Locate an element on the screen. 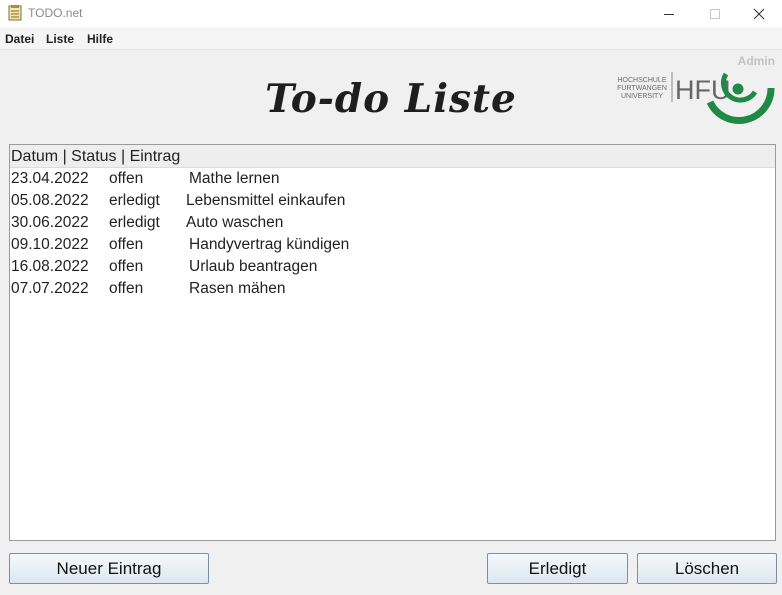 This screenshot has width=782, height=595. list-item: 07.07.2022 offen Rasen mähen is located at coordinates (392, 289).